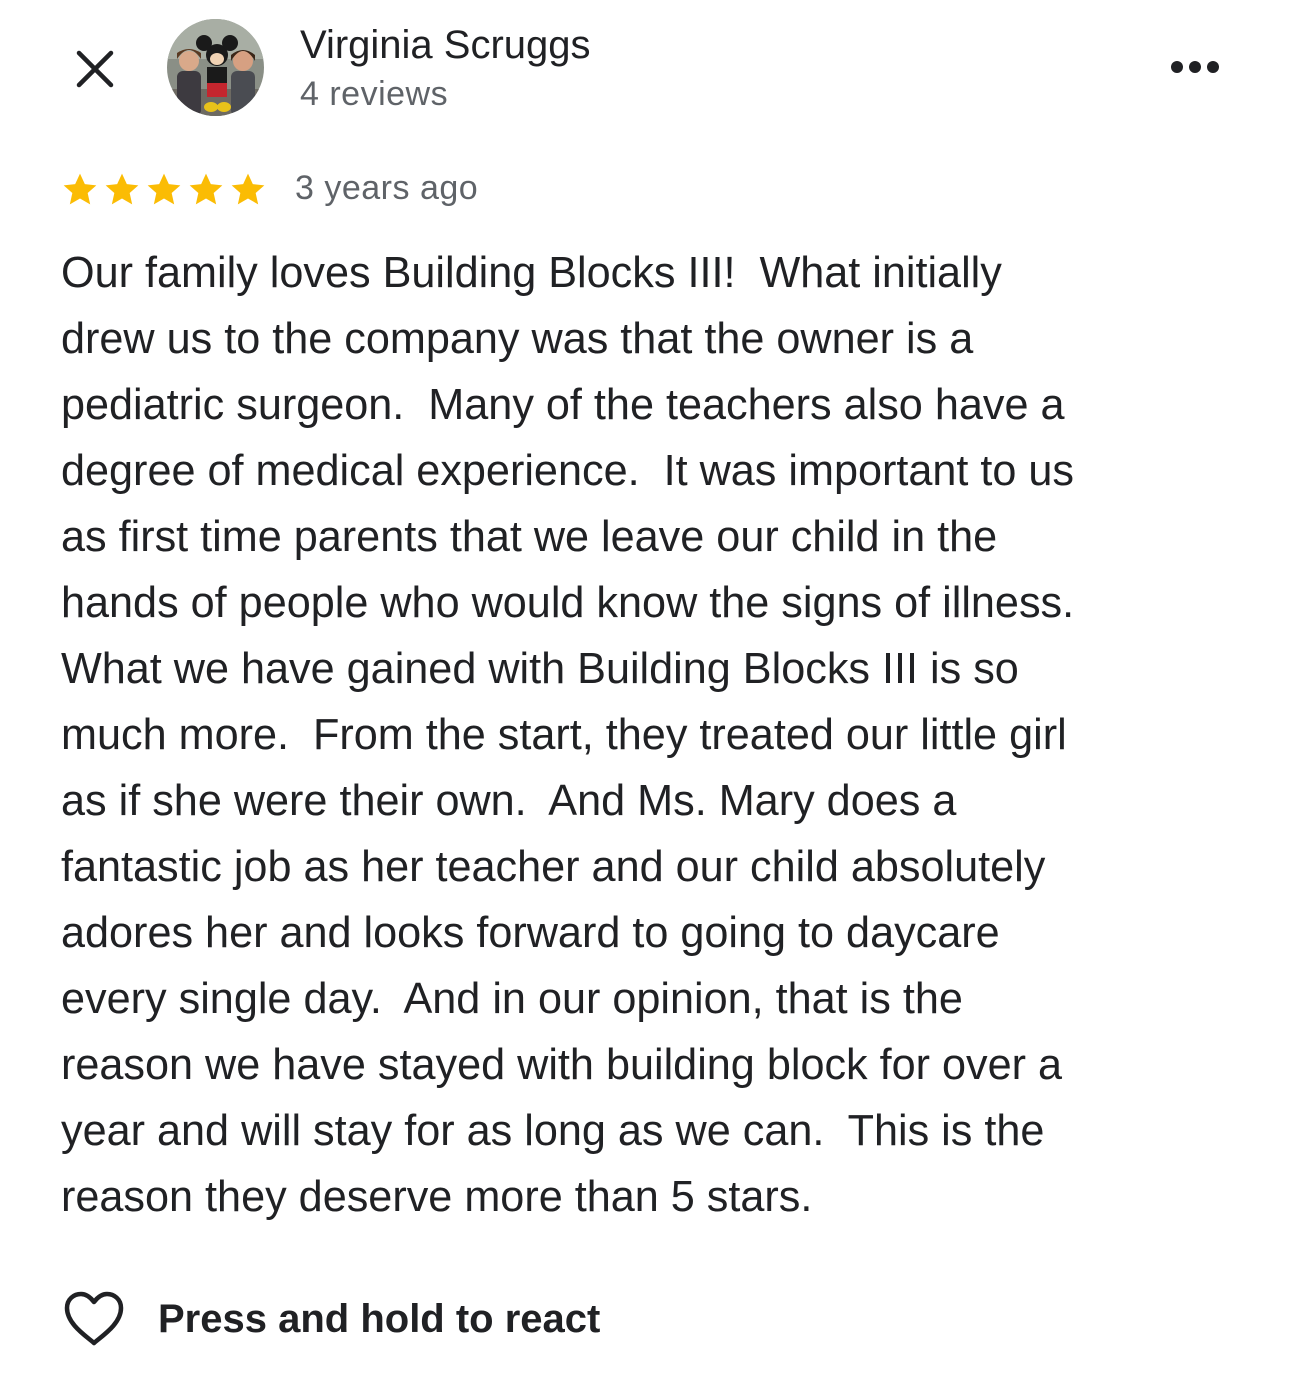  What do you see at coordinates (445, 45) in the screenshot?
I see `reviewer-name: Virginia Scruggs` at bounding box center [445, 45].